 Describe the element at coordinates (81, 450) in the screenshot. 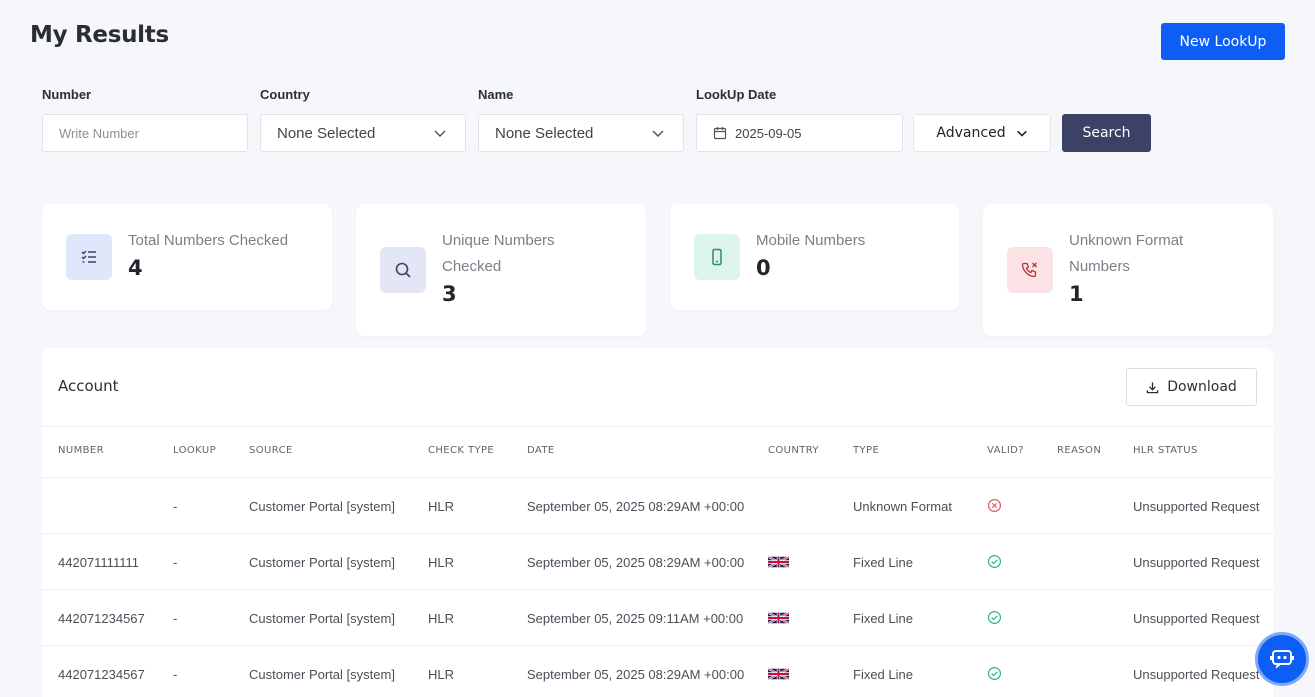

I see `column-header-number: NUMBER` at that location.